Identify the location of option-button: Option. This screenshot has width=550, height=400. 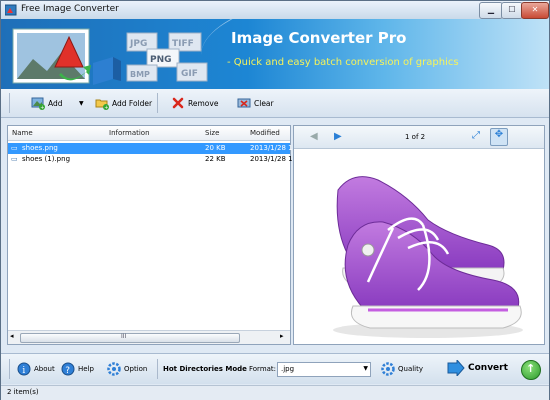
(127, 369).